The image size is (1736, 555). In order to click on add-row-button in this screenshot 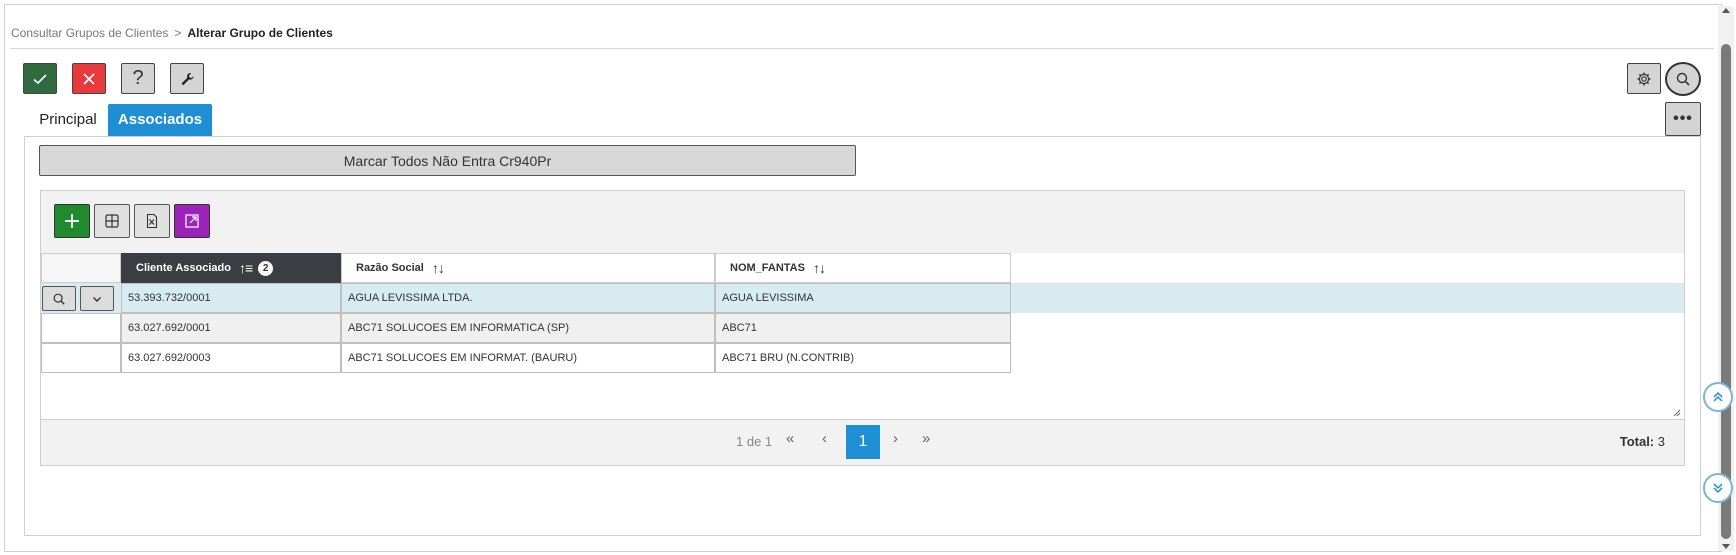, I will do `click(72, 221)`.